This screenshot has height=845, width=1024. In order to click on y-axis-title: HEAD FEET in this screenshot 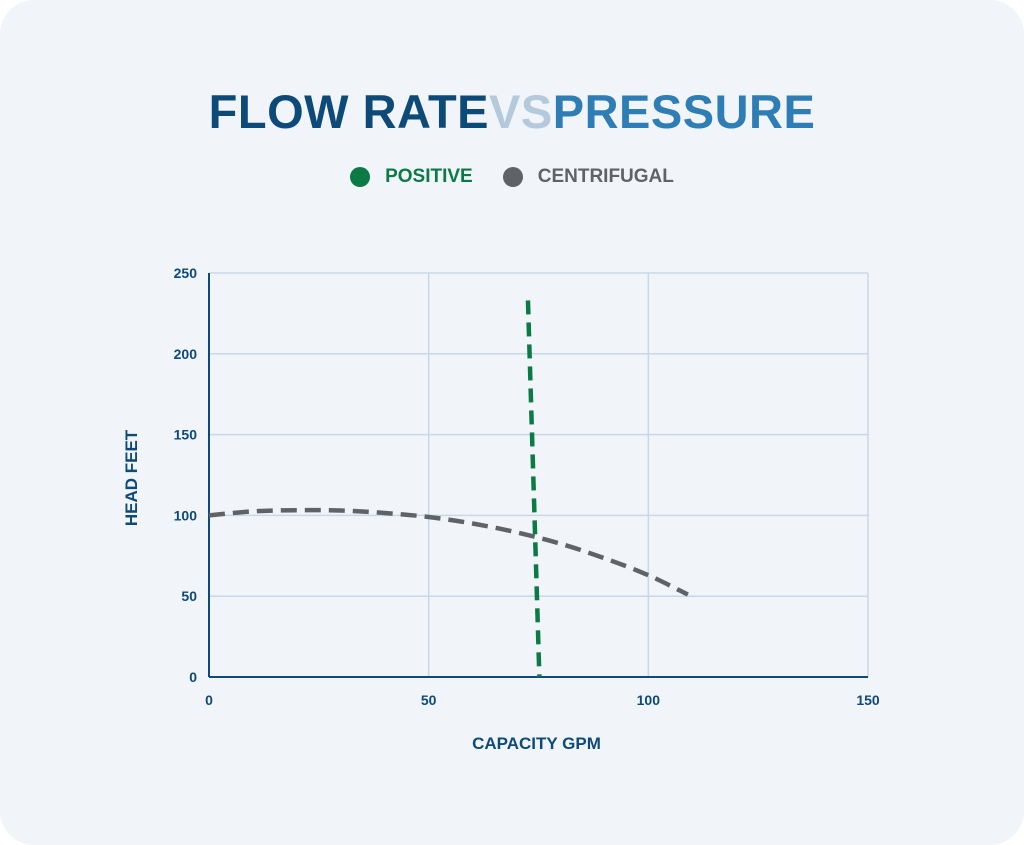, I will do `click(131, 477)`.